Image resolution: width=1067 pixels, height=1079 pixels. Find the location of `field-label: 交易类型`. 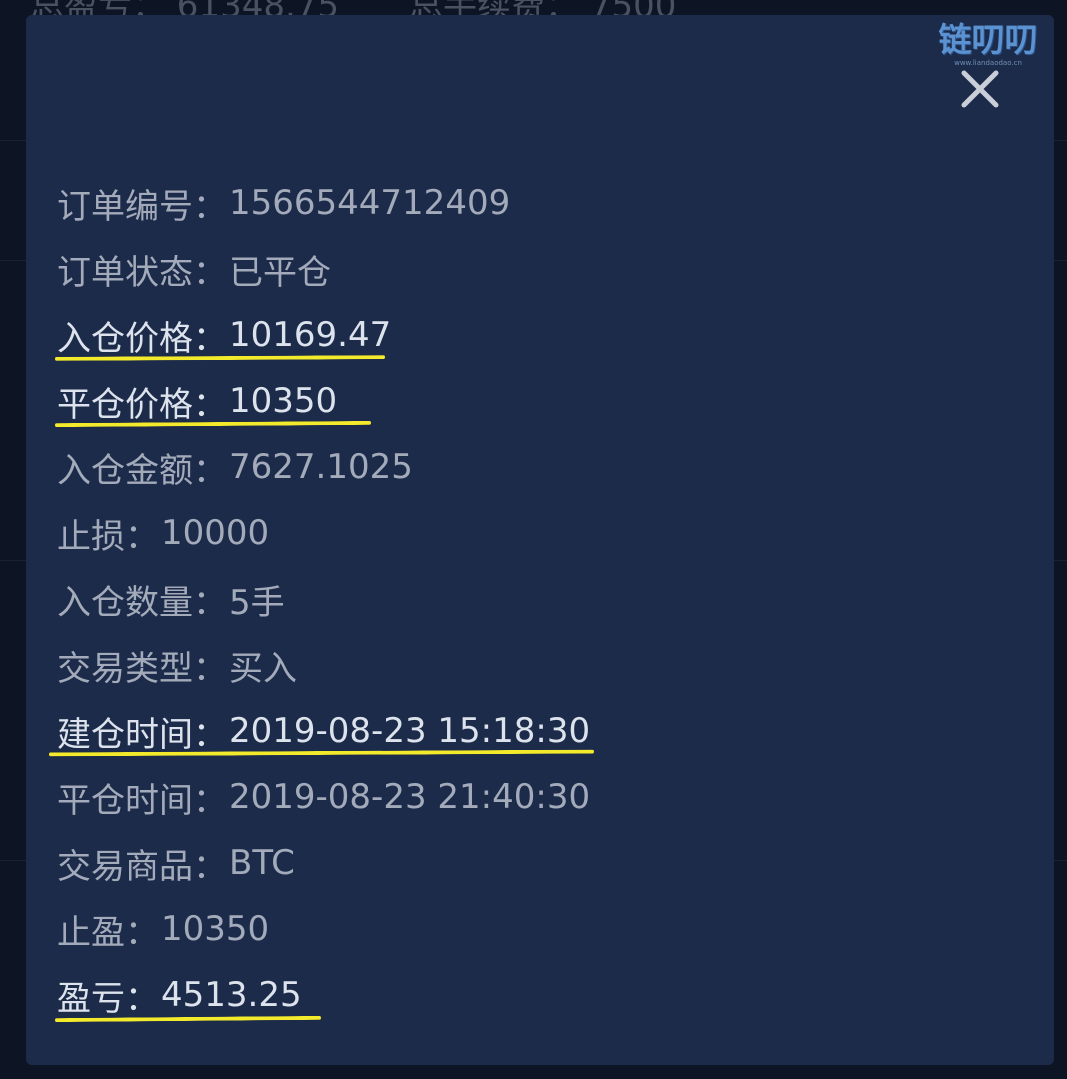

field-label: 交易类型 is located at coordinates (125, 668).